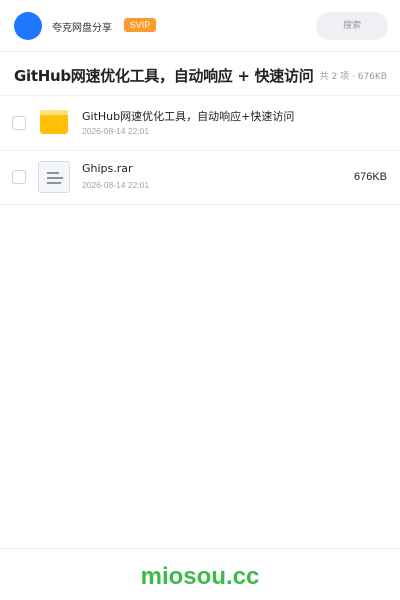 The width and height of the screenshot is (400, 600). Describe the element at coordinates (352, 26) in the screenshot. I see `search-button: 搜索` at that location.